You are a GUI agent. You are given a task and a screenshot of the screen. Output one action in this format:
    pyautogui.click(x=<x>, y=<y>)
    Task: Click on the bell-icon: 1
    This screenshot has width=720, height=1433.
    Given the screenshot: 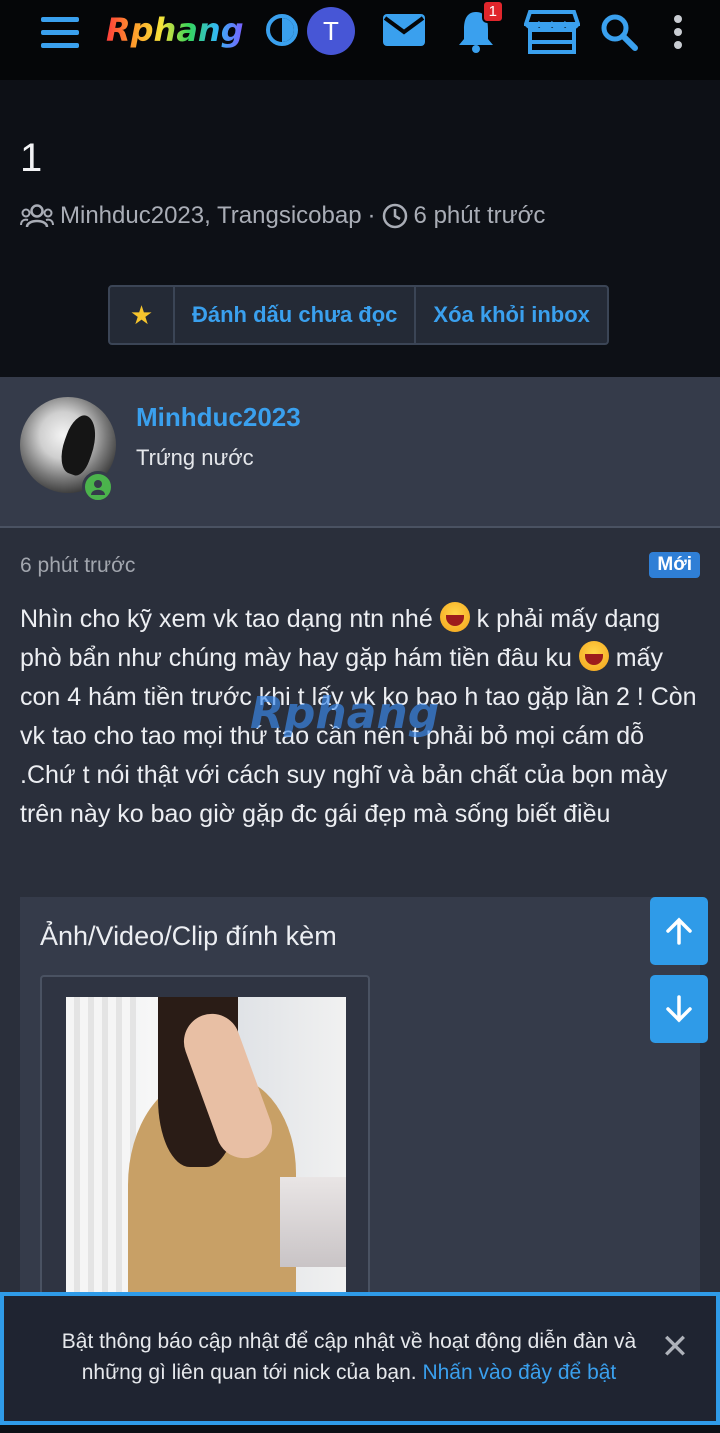 What is the action you would take?
    pyautogui.click(x=478, y=27)
    